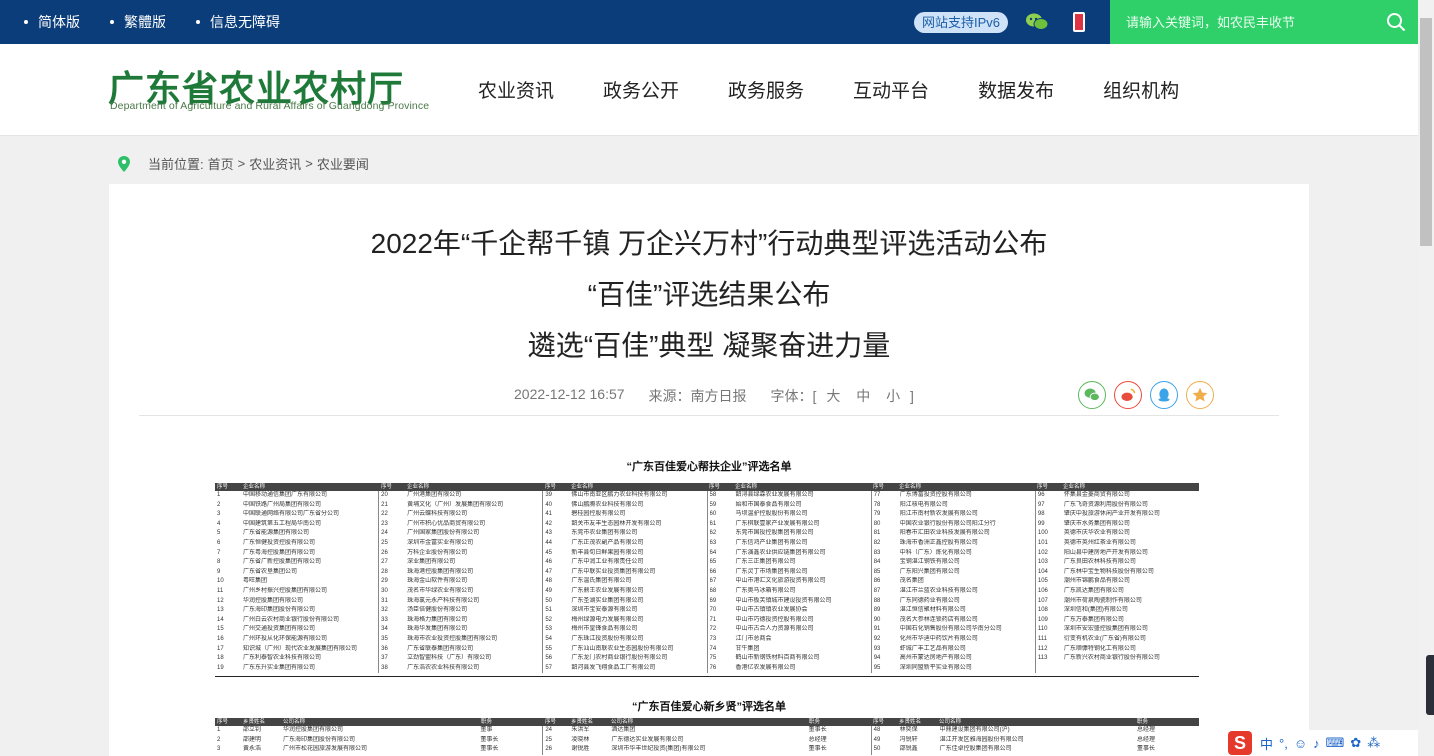  What do you see at coordinates (922, 667) in the screenshot?
I see `table-row: 95 深圳同盟新平实业有限公司` at bounding box center [922, 667].